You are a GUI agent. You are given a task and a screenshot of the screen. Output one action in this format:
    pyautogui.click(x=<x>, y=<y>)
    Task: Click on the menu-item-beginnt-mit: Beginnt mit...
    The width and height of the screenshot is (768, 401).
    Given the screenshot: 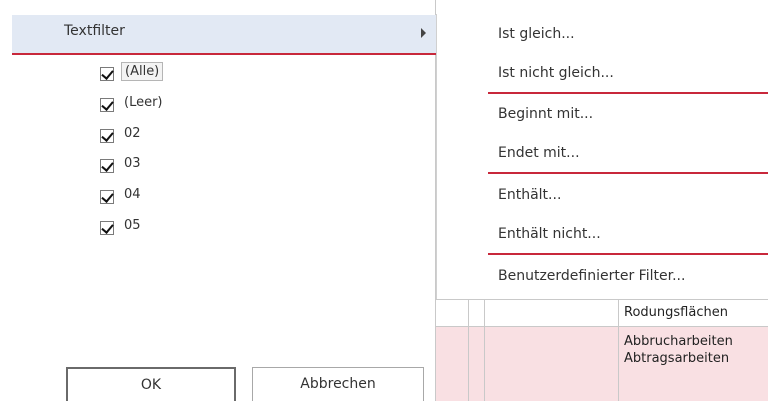 What is the action you would take?
    pyautogui.click(x=545, y=114)
    